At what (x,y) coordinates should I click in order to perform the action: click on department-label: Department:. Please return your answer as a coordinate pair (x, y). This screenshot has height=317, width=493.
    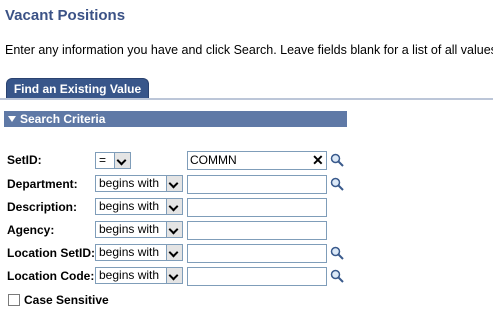
    Looking at the image, I should click on (42, 184).